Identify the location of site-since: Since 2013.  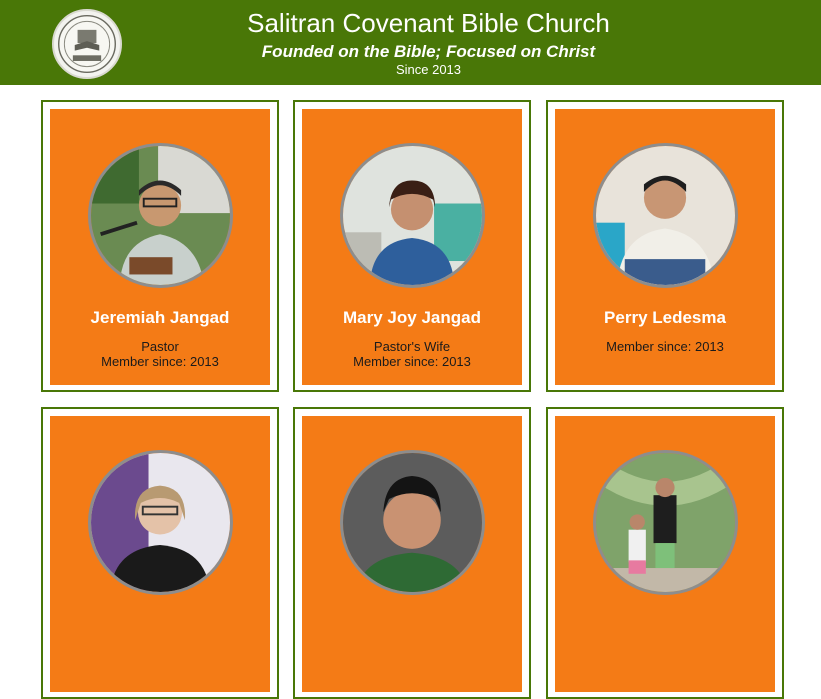
(428, 69).